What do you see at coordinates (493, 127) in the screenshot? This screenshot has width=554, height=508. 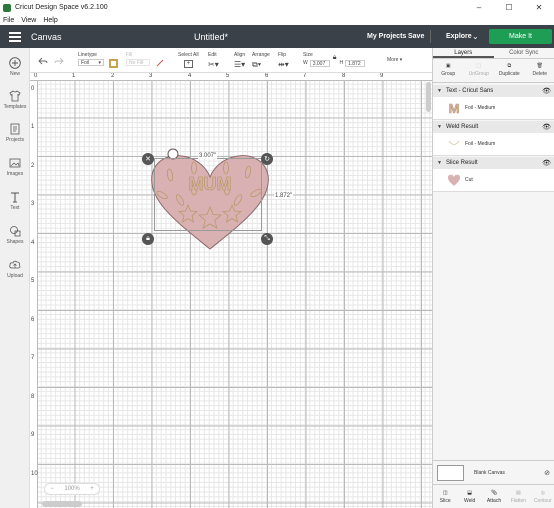 I see `layer-group-header: ▼ Weld Result 👁︎` at bounding box center [493, 127].